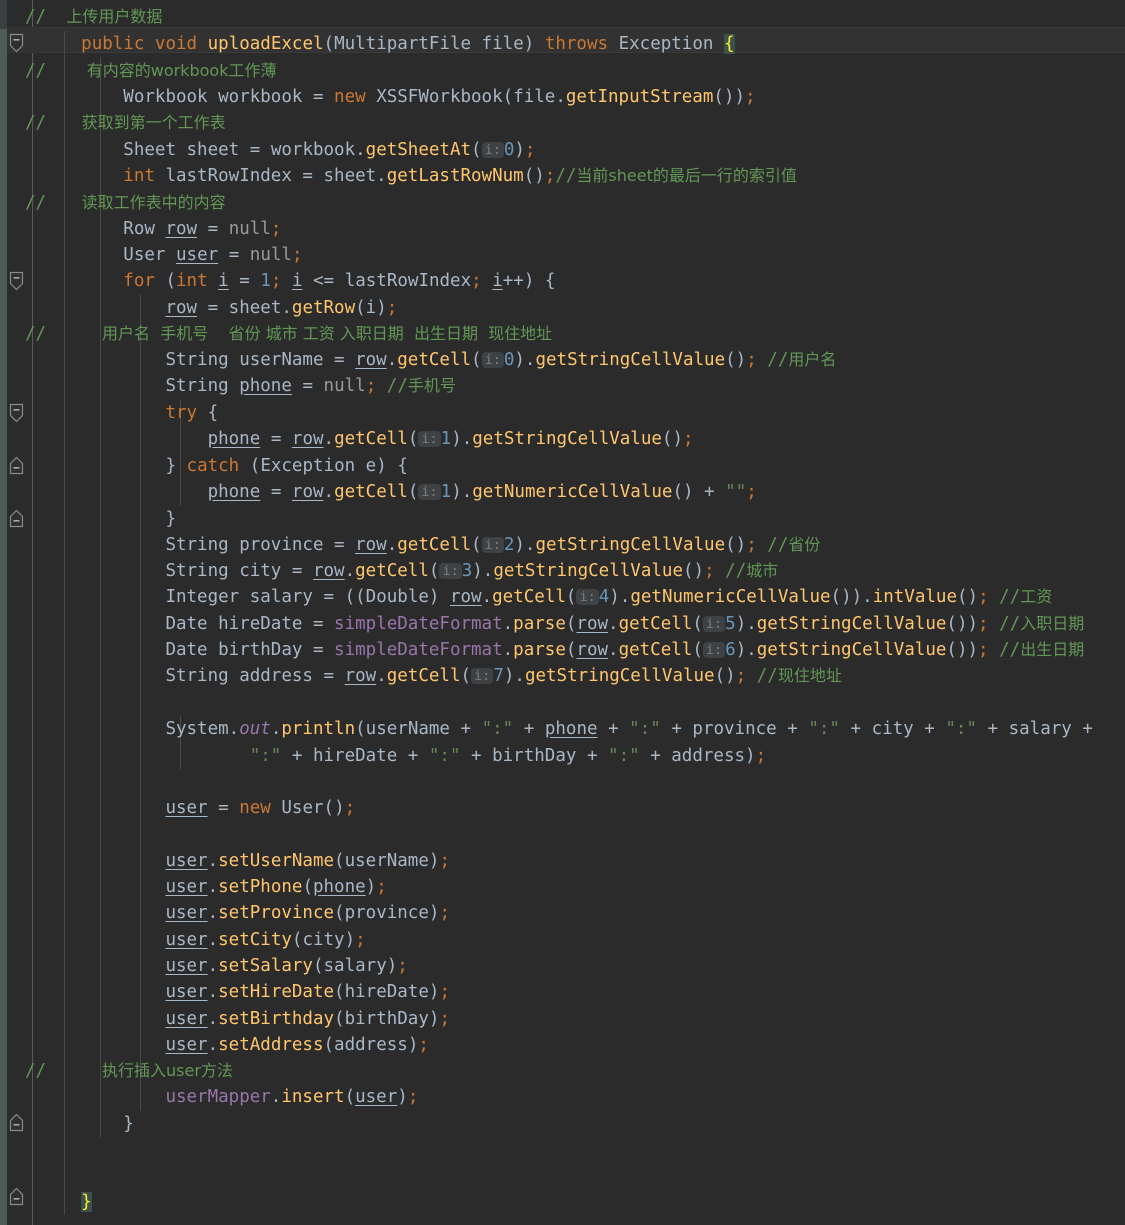  Describe the element at coordinates (125, 203) in the screenshot. I see `code-line: // 读取工作表中的内容` at that location.